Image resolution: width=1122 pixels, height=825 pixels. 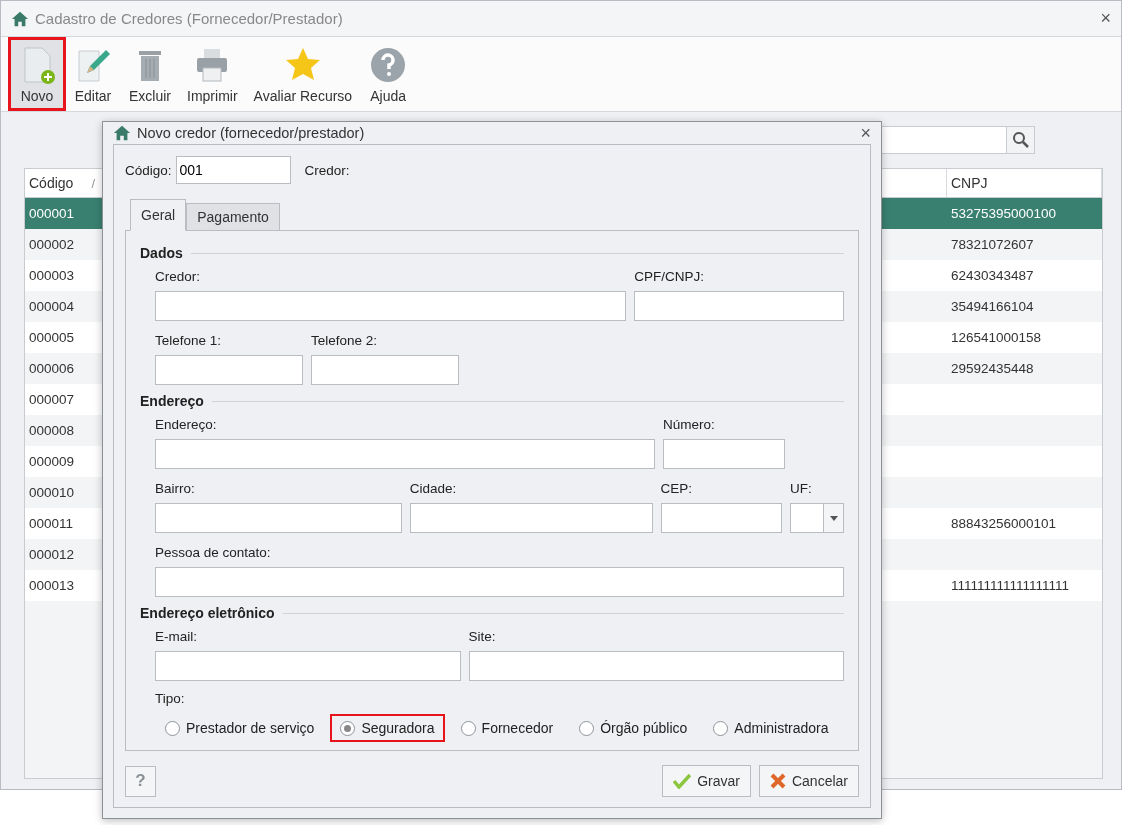 I want to click on search-button, so click(x=1021, y=140).